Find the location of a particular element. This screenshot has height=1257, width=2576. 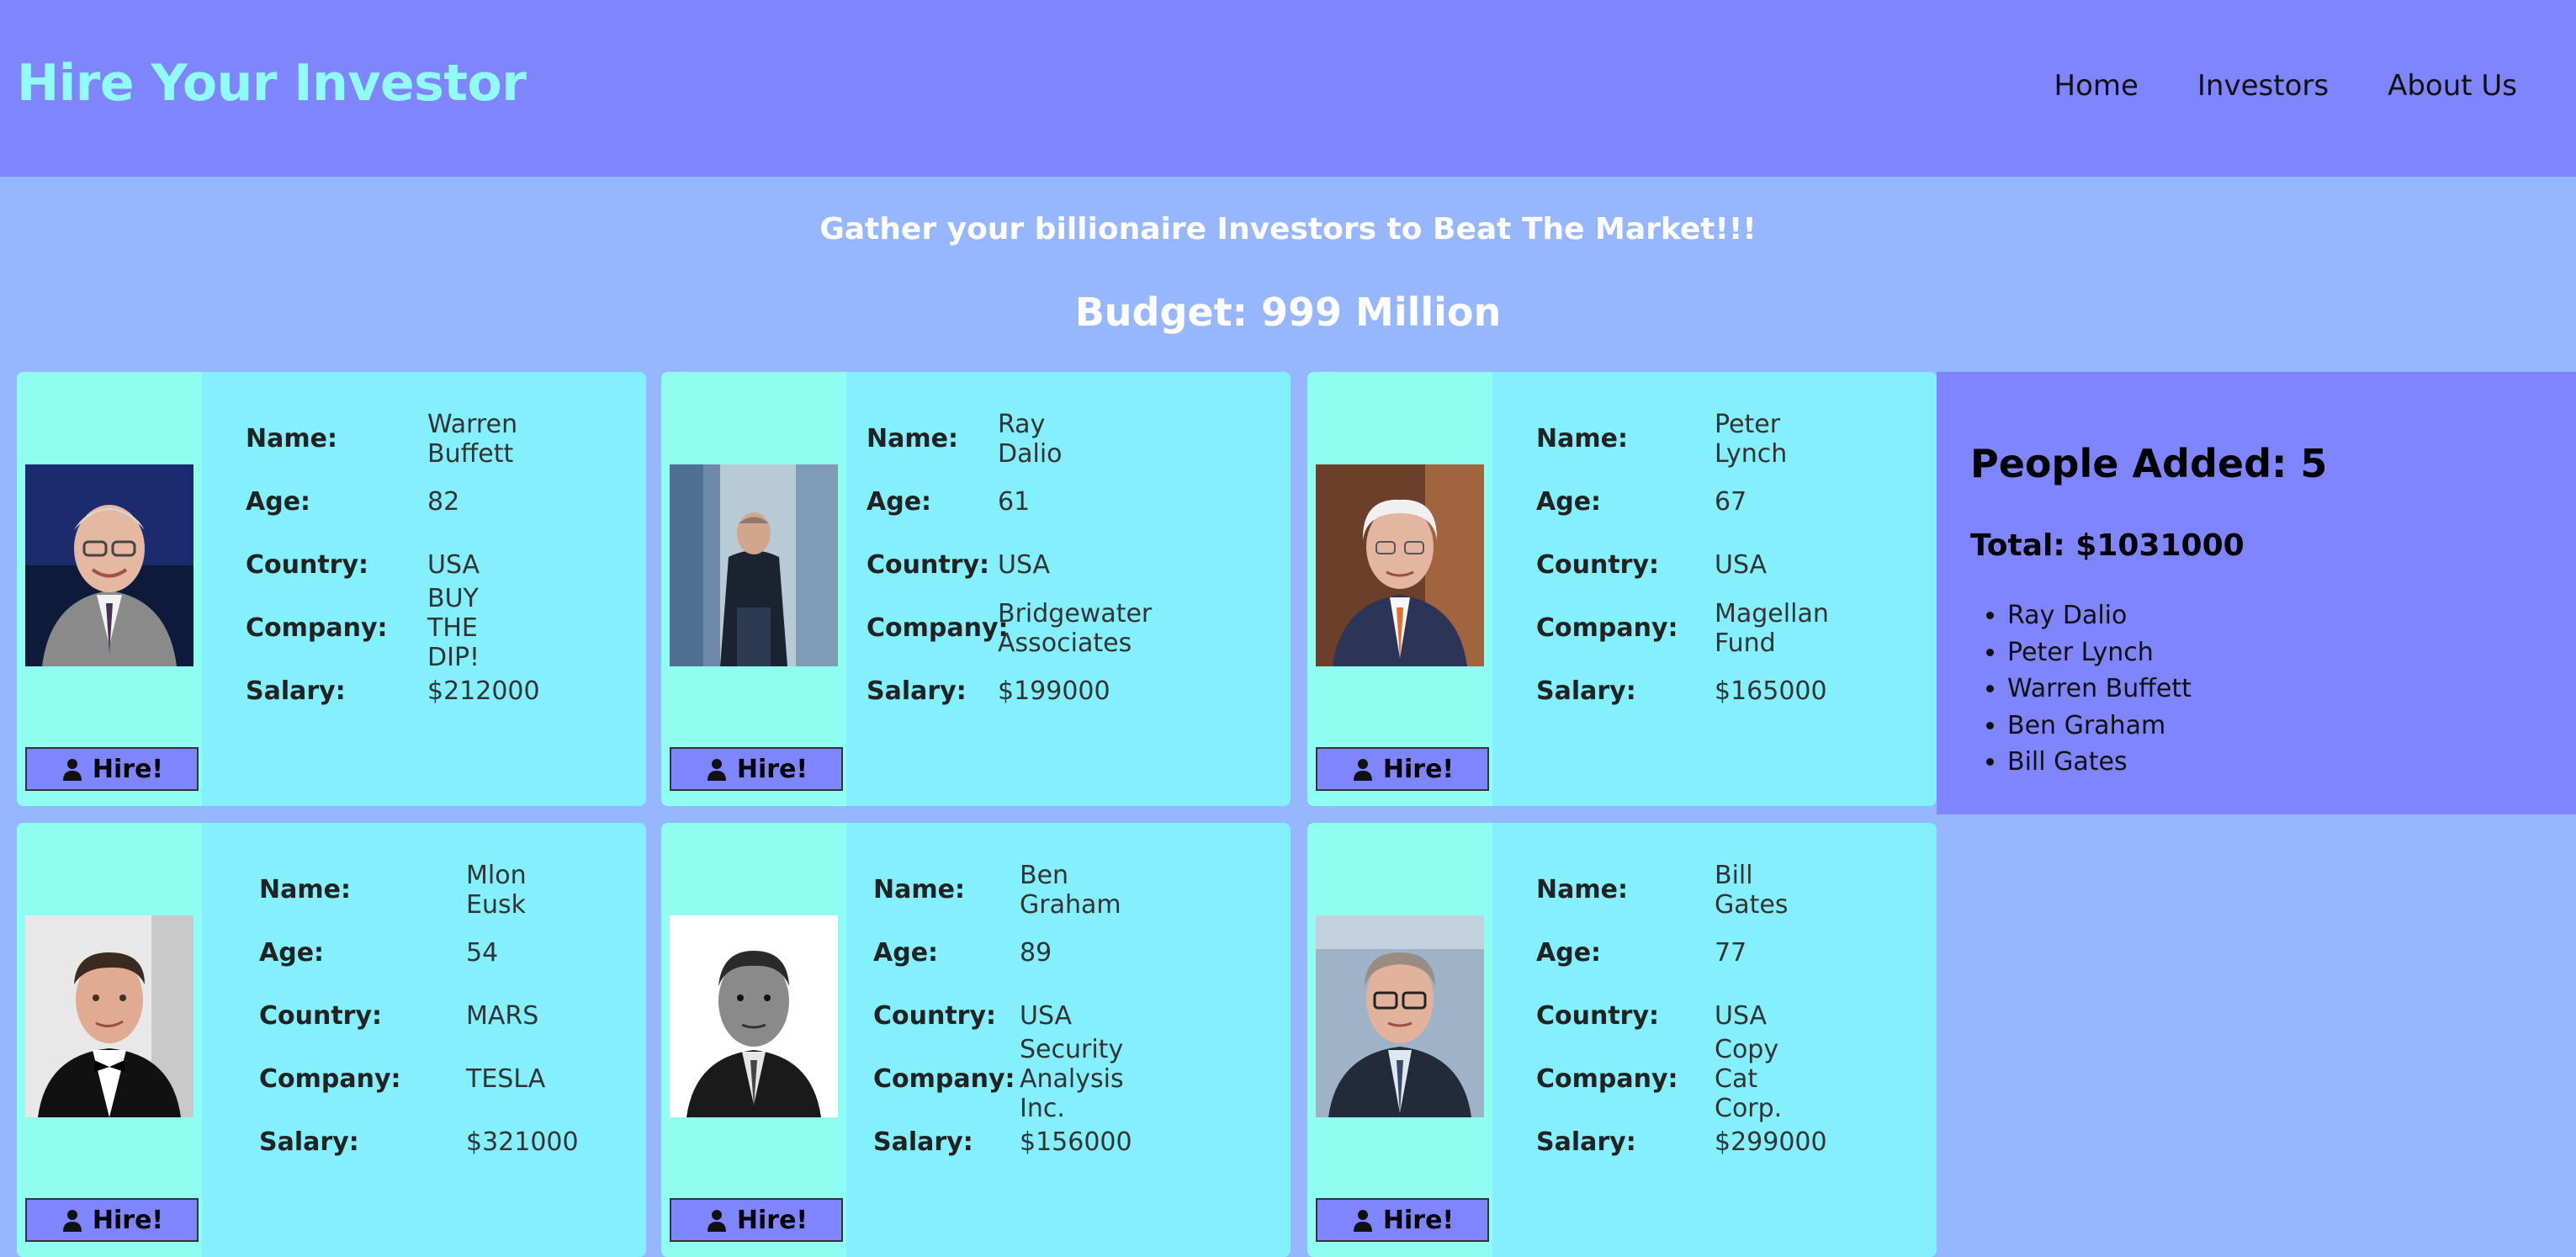

salary-value: $212000 is located at coordinates (483, 691).